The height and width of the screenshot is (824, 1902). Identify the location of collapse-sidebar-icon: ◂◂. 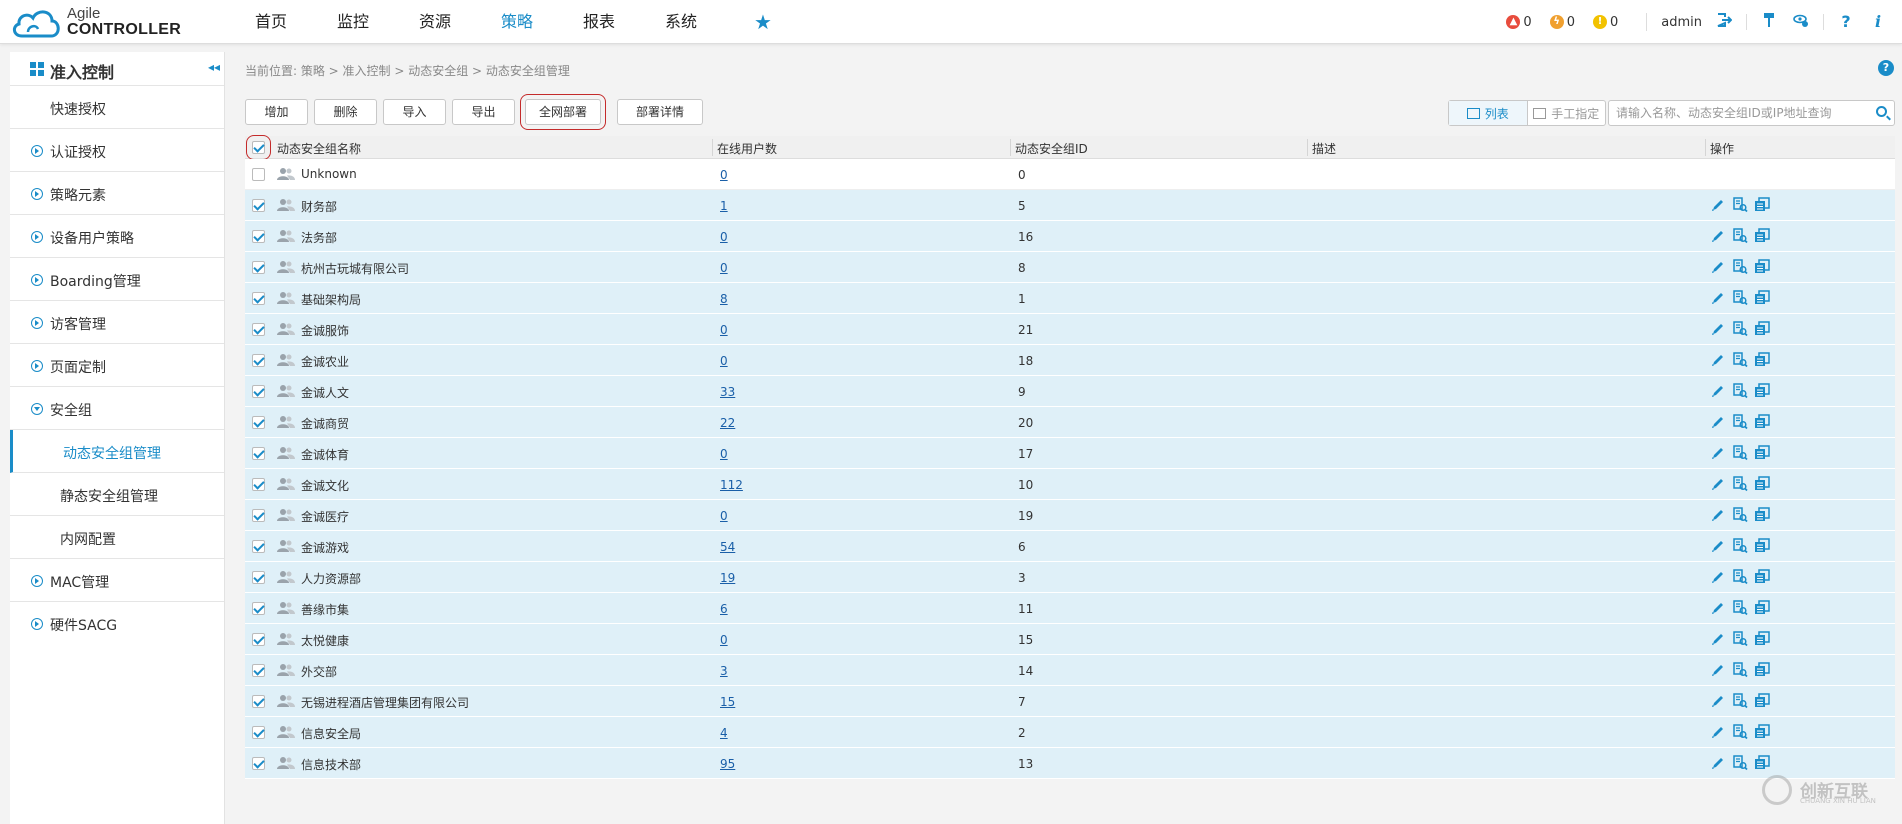
(214, 67).